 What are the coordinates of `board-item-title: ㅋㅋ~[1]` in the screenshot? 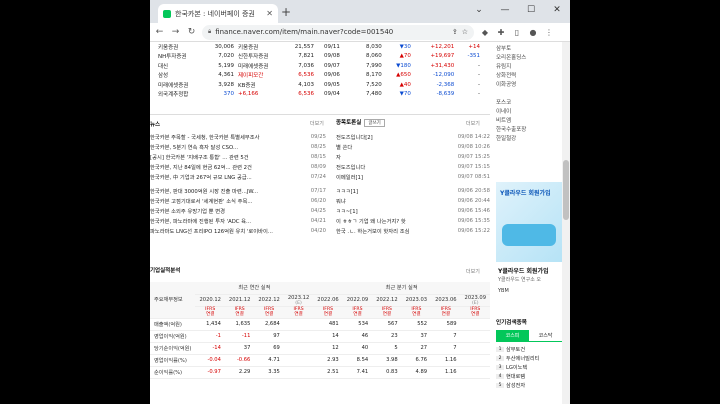 It's located at (390, 211).